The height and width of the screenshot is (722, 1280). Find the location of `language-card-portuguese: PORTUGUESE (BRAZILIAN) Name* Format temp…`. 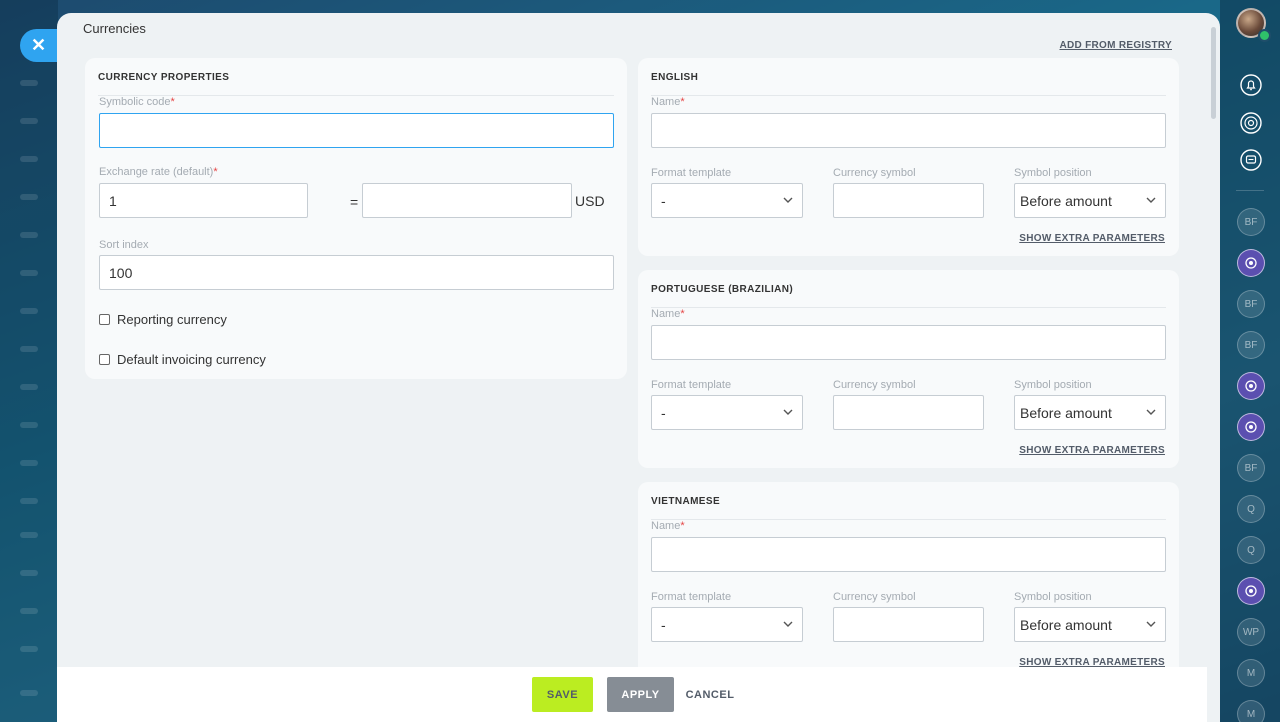

language-card-portuguese: PORTUGUESE (BRAZILIAN) Name* Format temp… is located at coordinates (908, 369).